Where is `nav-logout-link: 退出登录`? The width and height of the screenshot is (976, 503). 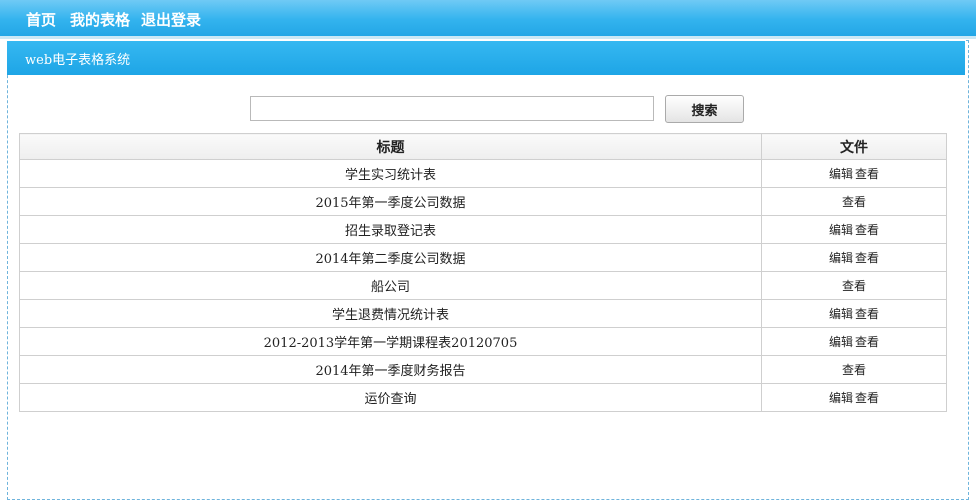
nav-logout-link: 退出登录 is located at coordinates (171, 19).